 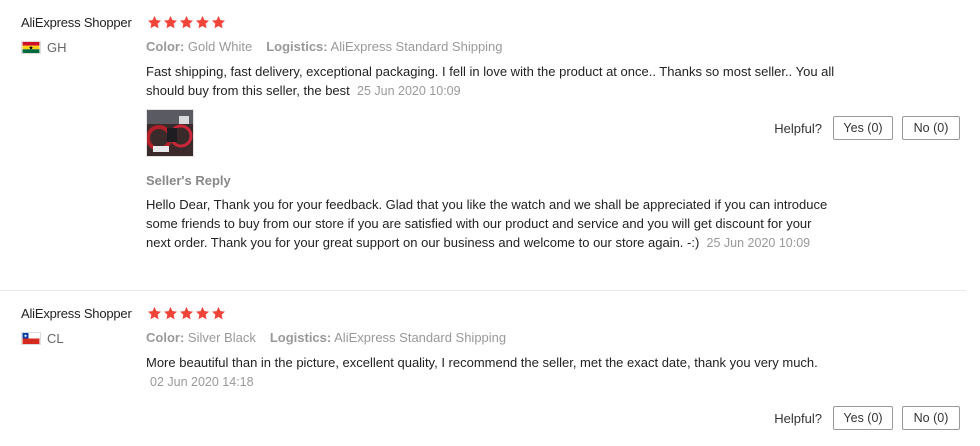 What do you see at coordinates (31, 47) in the screenshot?
I see `ghana-flag-icon` at bounding box center [31, 47].